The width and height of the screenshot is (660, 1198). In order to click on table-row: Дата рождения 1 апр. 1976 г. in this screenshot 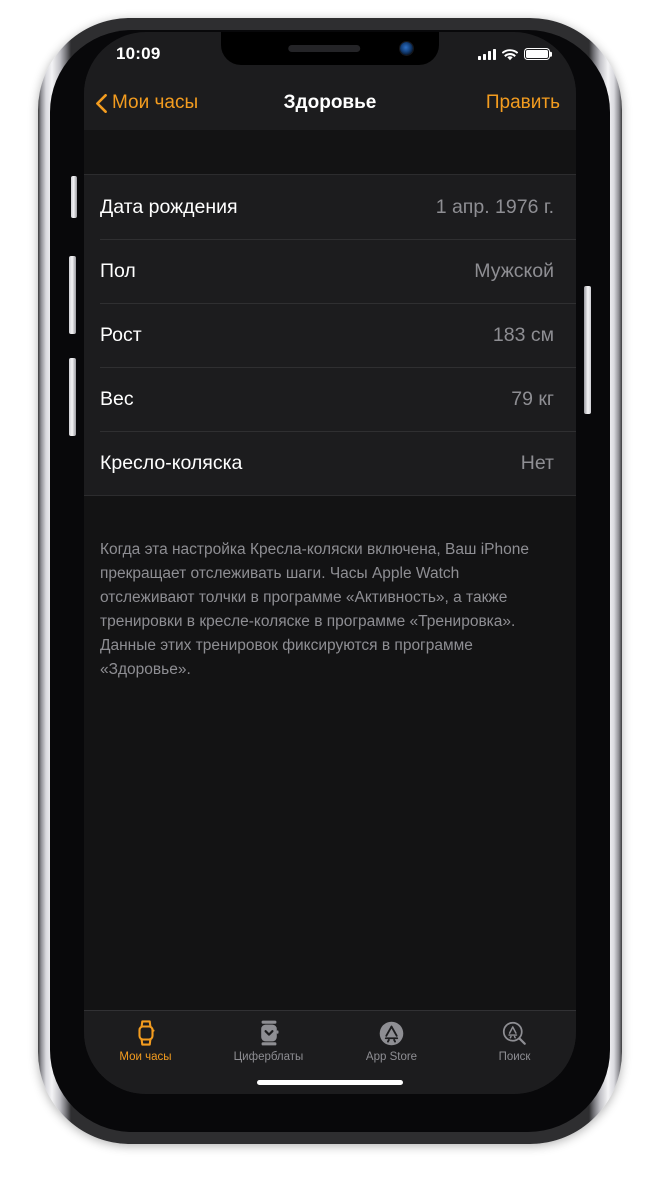, I will do `click(330, 207)`.